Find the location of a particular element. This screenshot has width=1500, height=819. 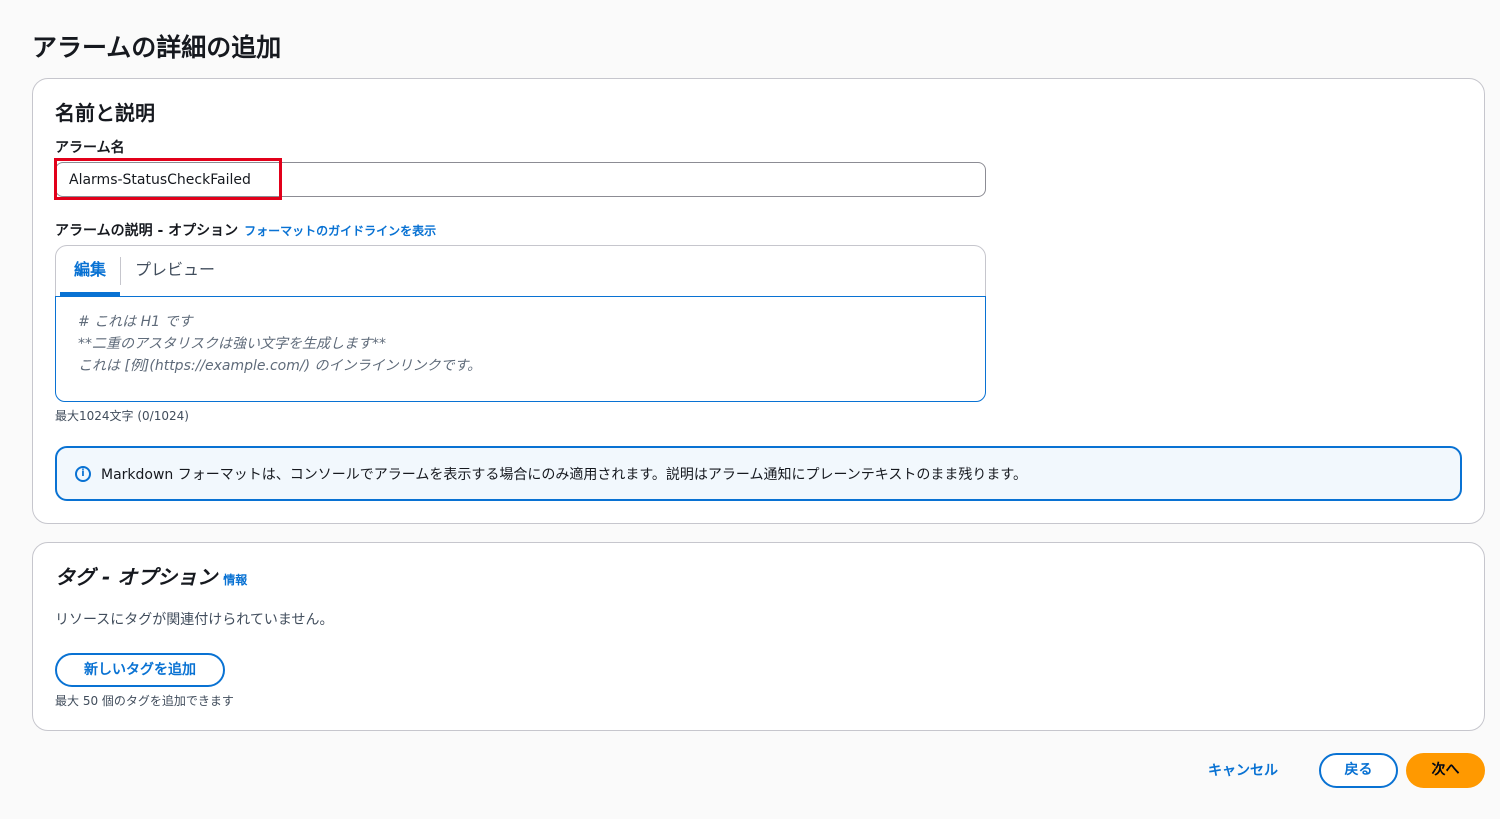

placeholder-line: **二重のアスタリスクは強い文字を生成します** is located at coordinates (232, 344).